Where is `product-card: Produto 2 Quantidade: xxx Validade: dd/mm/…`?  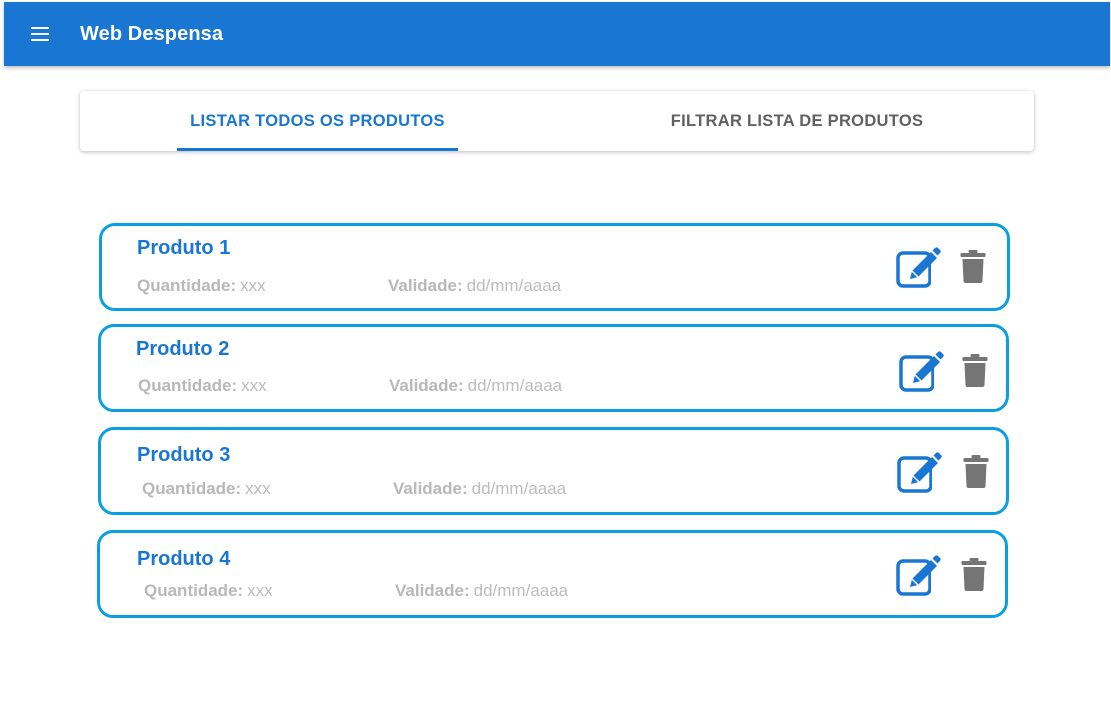 product-card: Produto 2 Quantidade: xxx Validade: dd/mm/… is located at coordinates (553, 368).